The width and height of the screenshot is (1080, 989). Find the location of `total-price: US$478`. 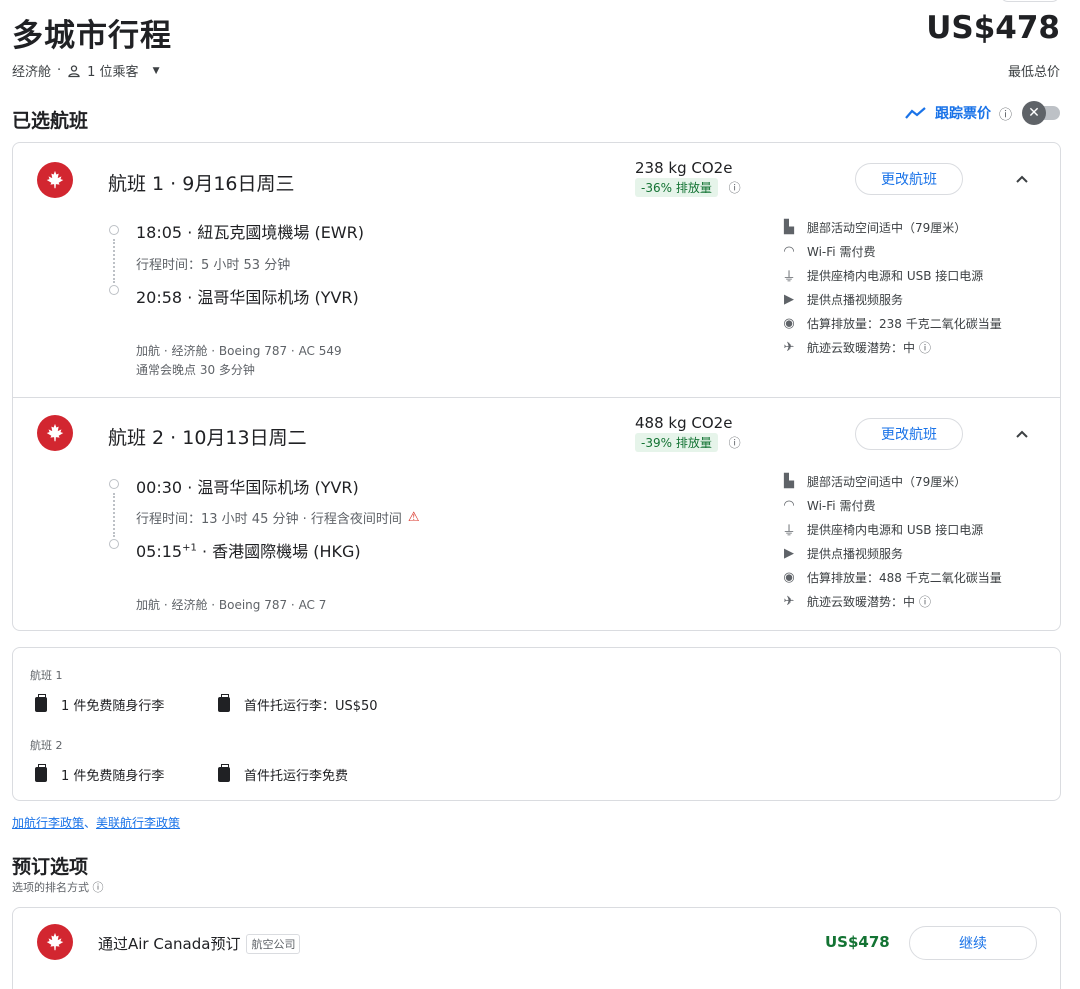

total-price: US$478 is located at coordinates (993, 28).